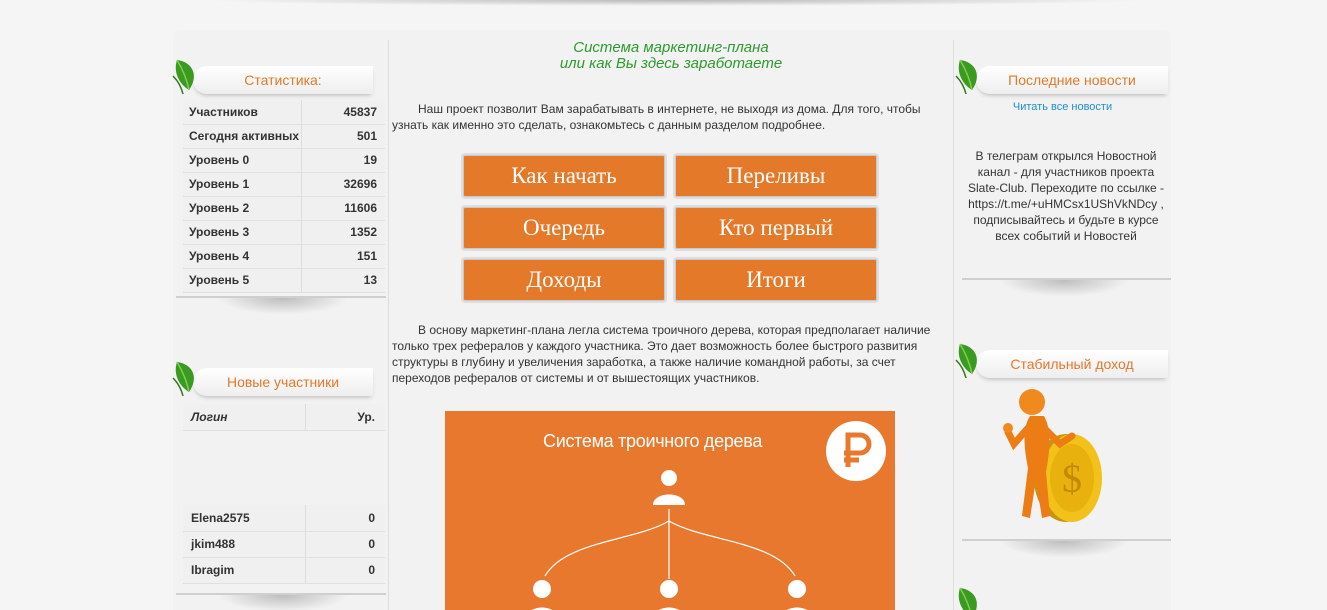 This screenshot has height=610, width=1327. What do you see at coordinates (283, 80) in the screenshot?
I see `stats-title: Статистика:` at bounding box center [283, 80].